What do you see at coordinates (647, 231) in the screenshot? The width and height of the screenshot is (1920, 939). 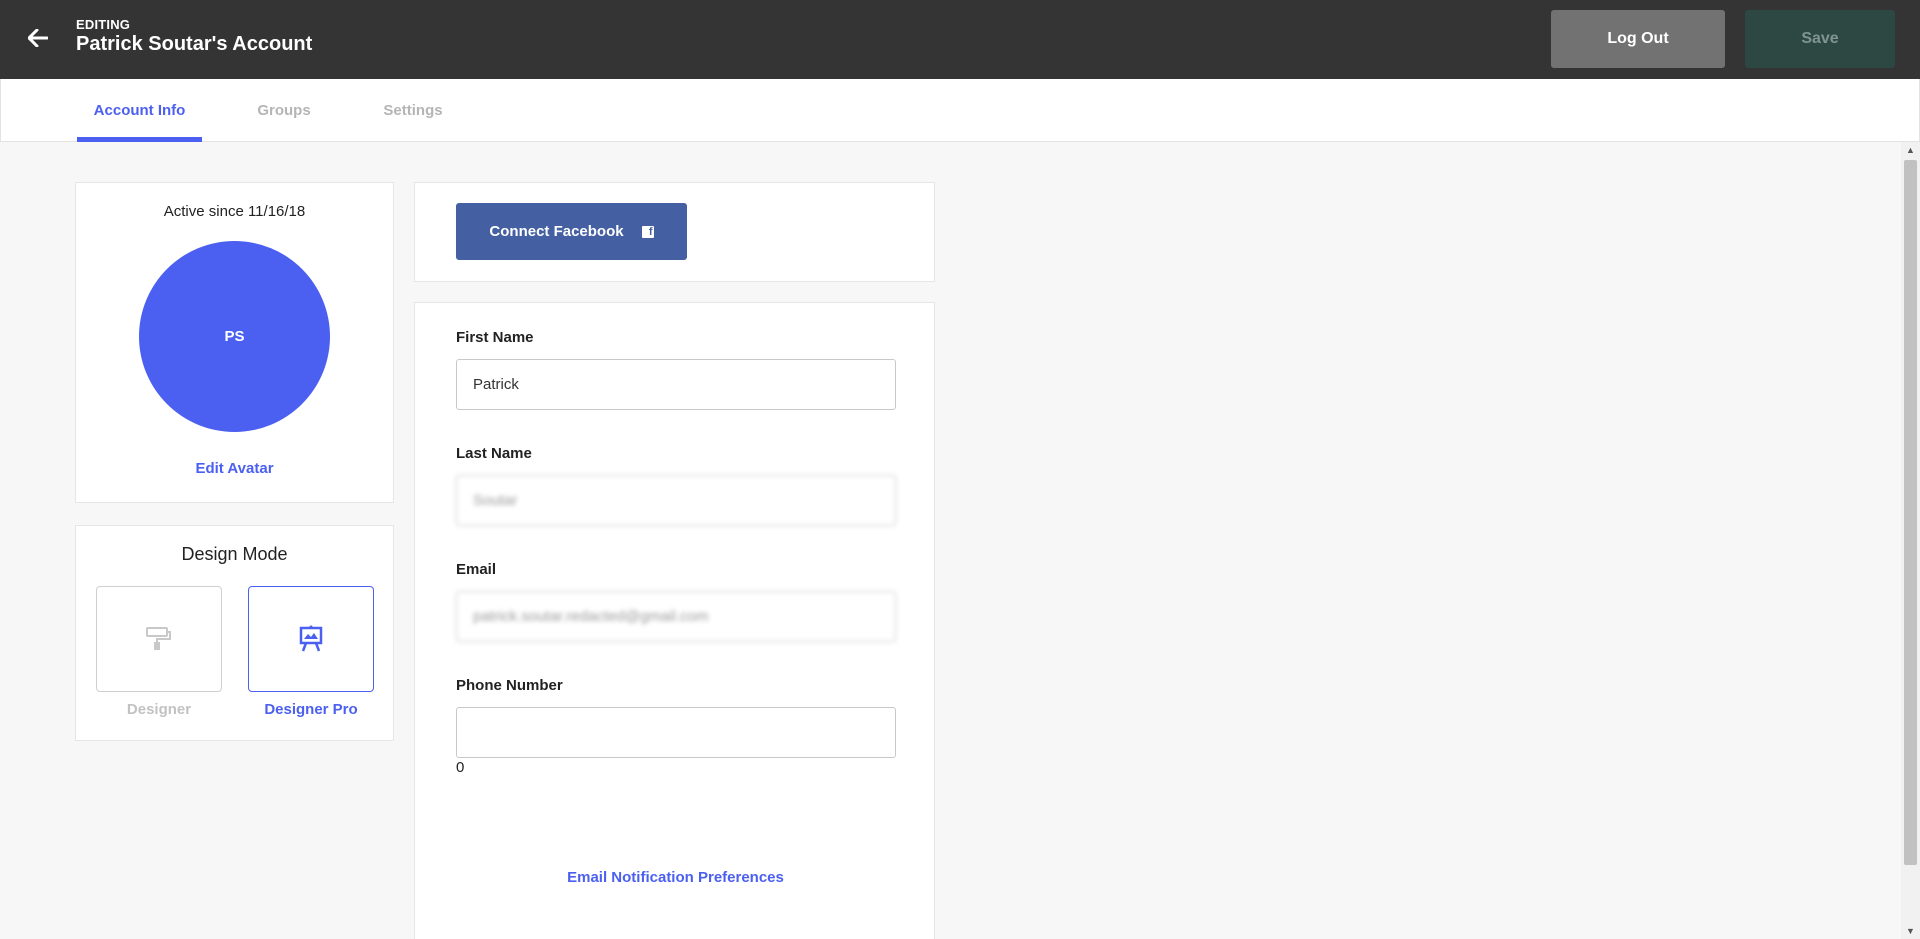 I see `facebook-icon: f` at bounding box center [647, 231].